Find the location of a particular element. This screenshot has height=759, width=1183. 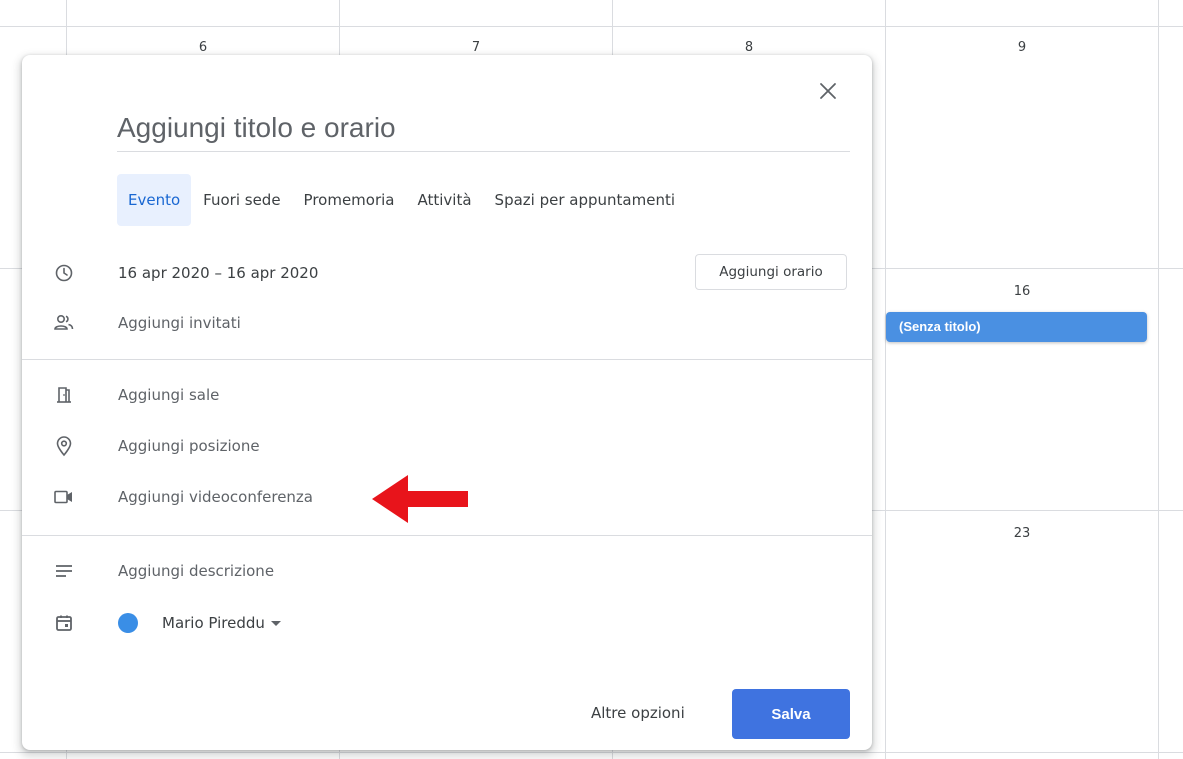

calendar-color-dot is located at coordinates (128, 623).